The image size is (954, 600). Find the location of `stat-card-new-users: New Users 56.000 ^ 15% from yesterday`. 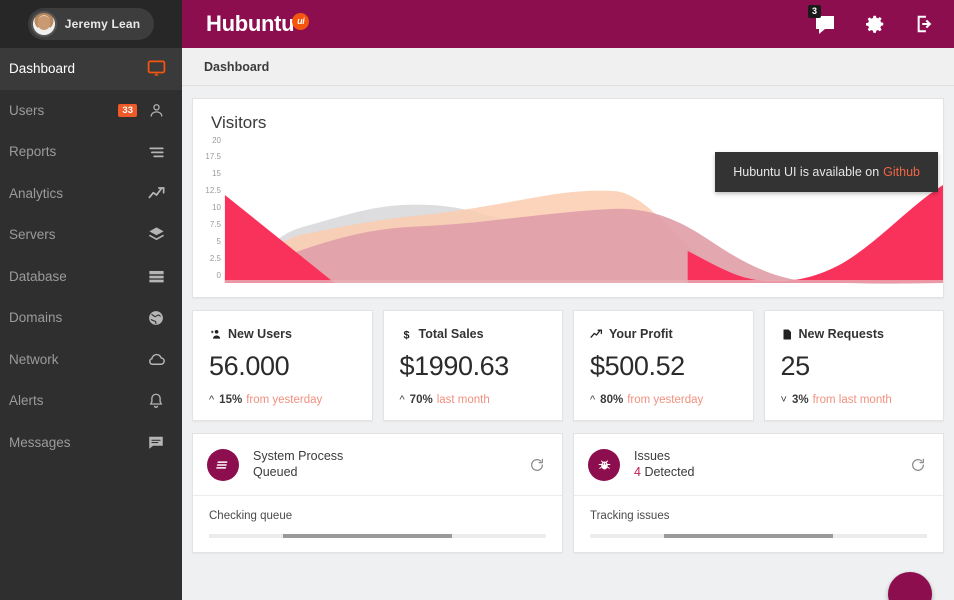

stat-card-new-users: New Users 56.000 ^ 15% from yesterday is located at coordinates (282, 365).